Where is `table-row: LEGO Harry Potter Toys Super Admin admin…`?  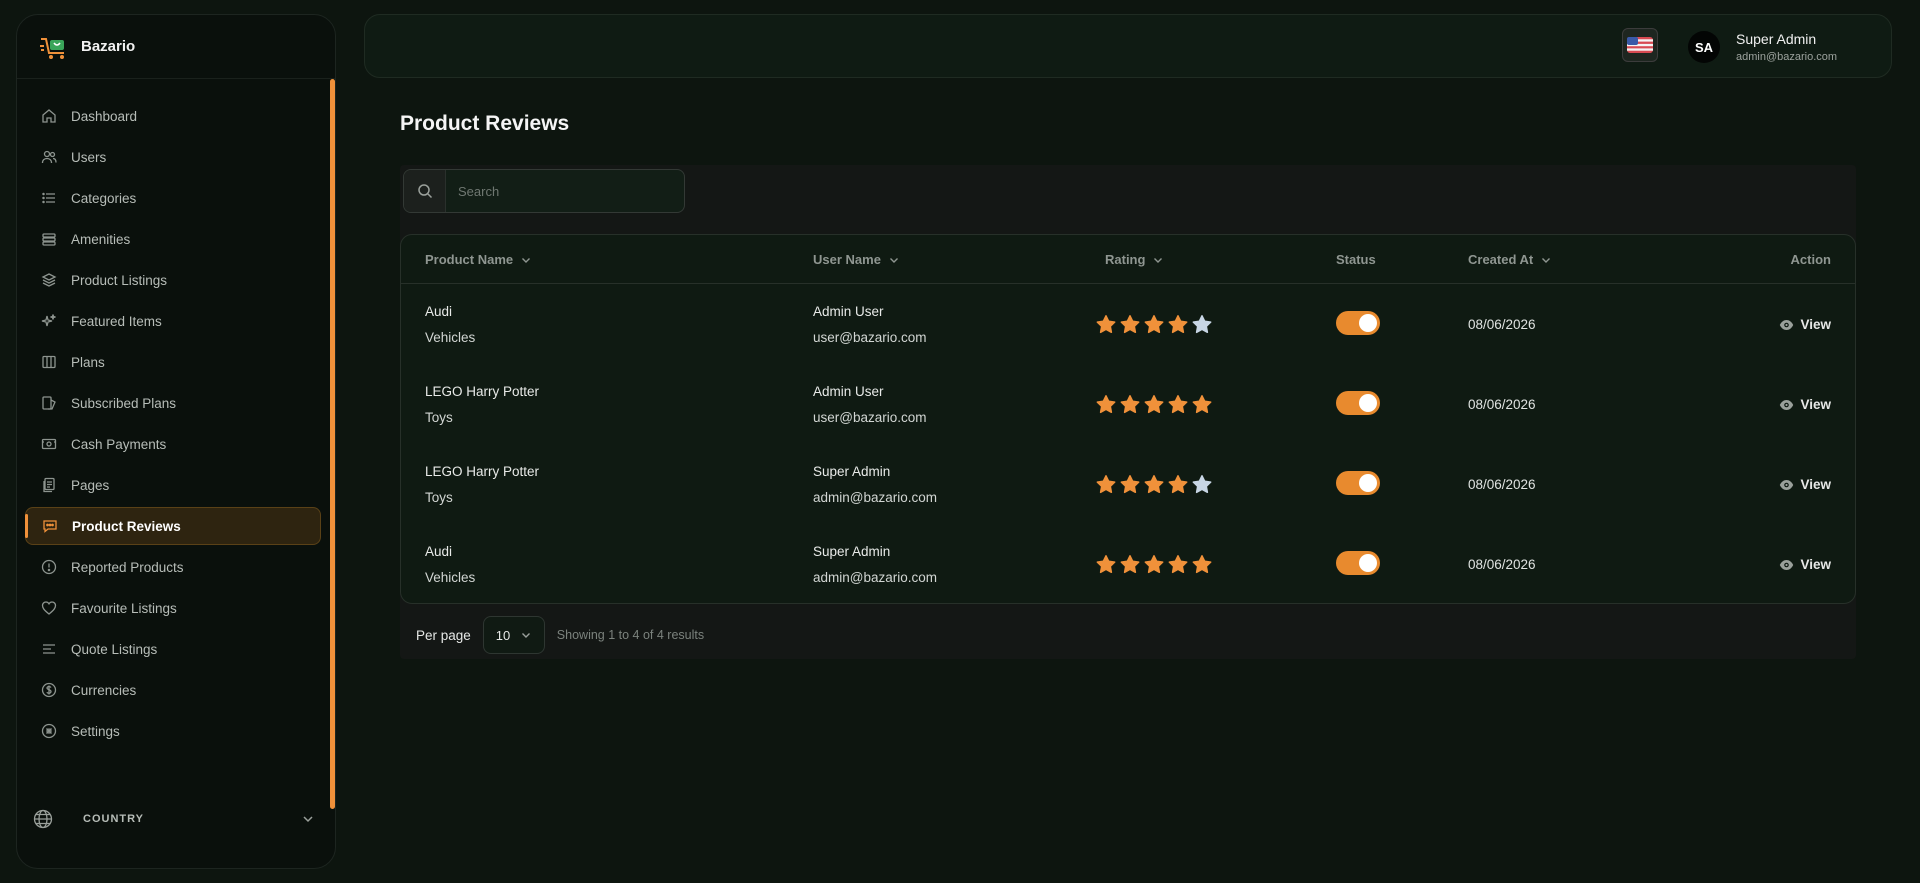 table-row: LEGO Harry Potter Toys Super Admin admin… is located at coordinates (1128, 484).